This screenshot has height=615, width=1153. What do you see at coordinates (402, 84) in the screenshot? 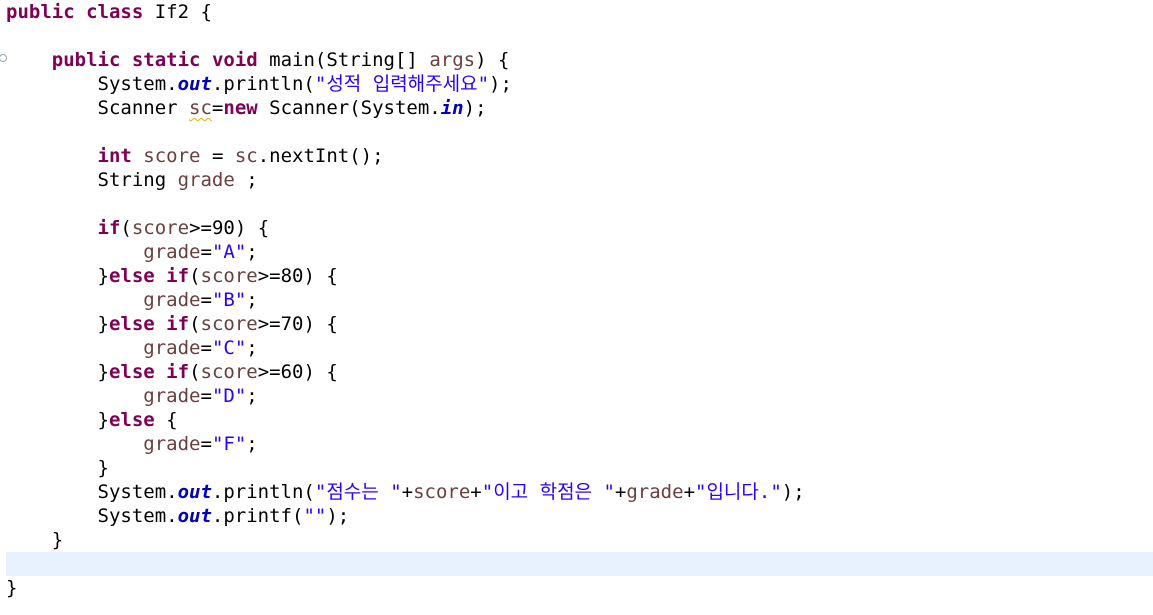
I see `string-literal-token: "성적 입력해주세요"` at bounding box center [402, 84].